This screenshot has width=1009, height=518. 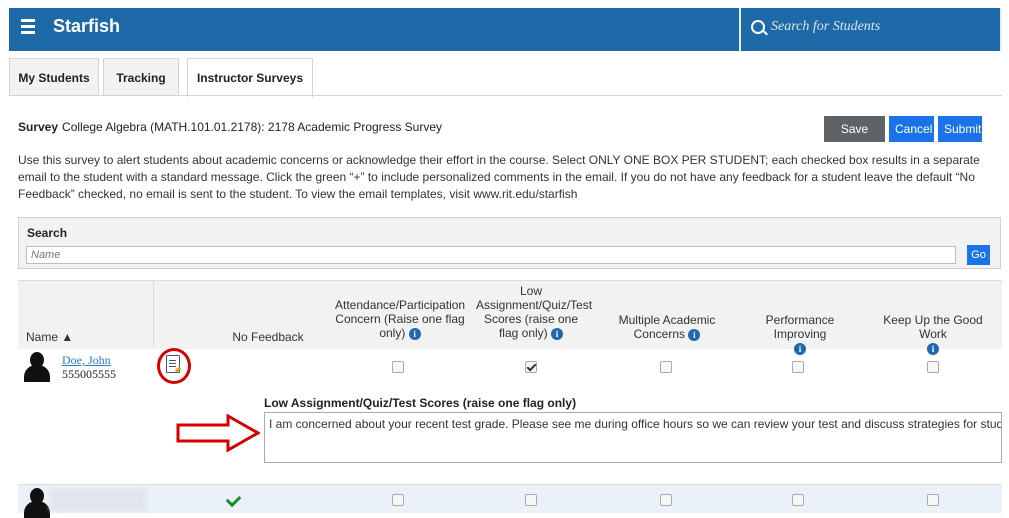 What do you see at coordinates (141, 77) in the screenshot?
I see `tab-tracking: Tracking` at bounding box center [141, 77].